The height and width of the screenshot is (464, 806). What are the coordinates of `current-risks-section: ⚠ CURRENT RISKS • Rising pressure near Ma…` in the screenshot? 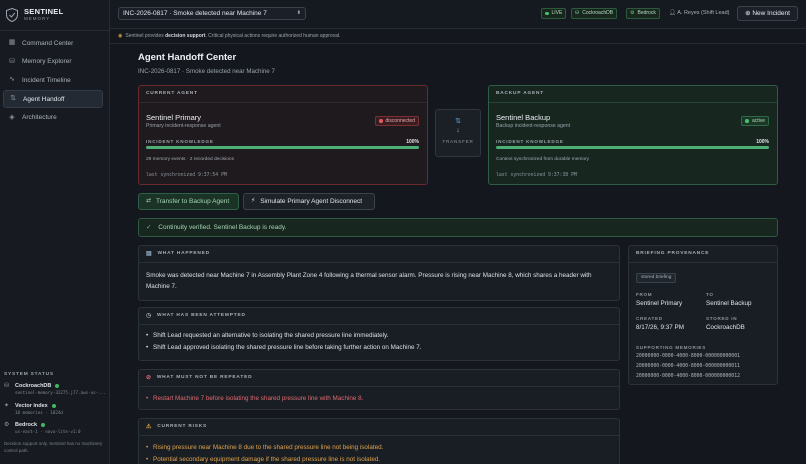 It's located at (379, 441).